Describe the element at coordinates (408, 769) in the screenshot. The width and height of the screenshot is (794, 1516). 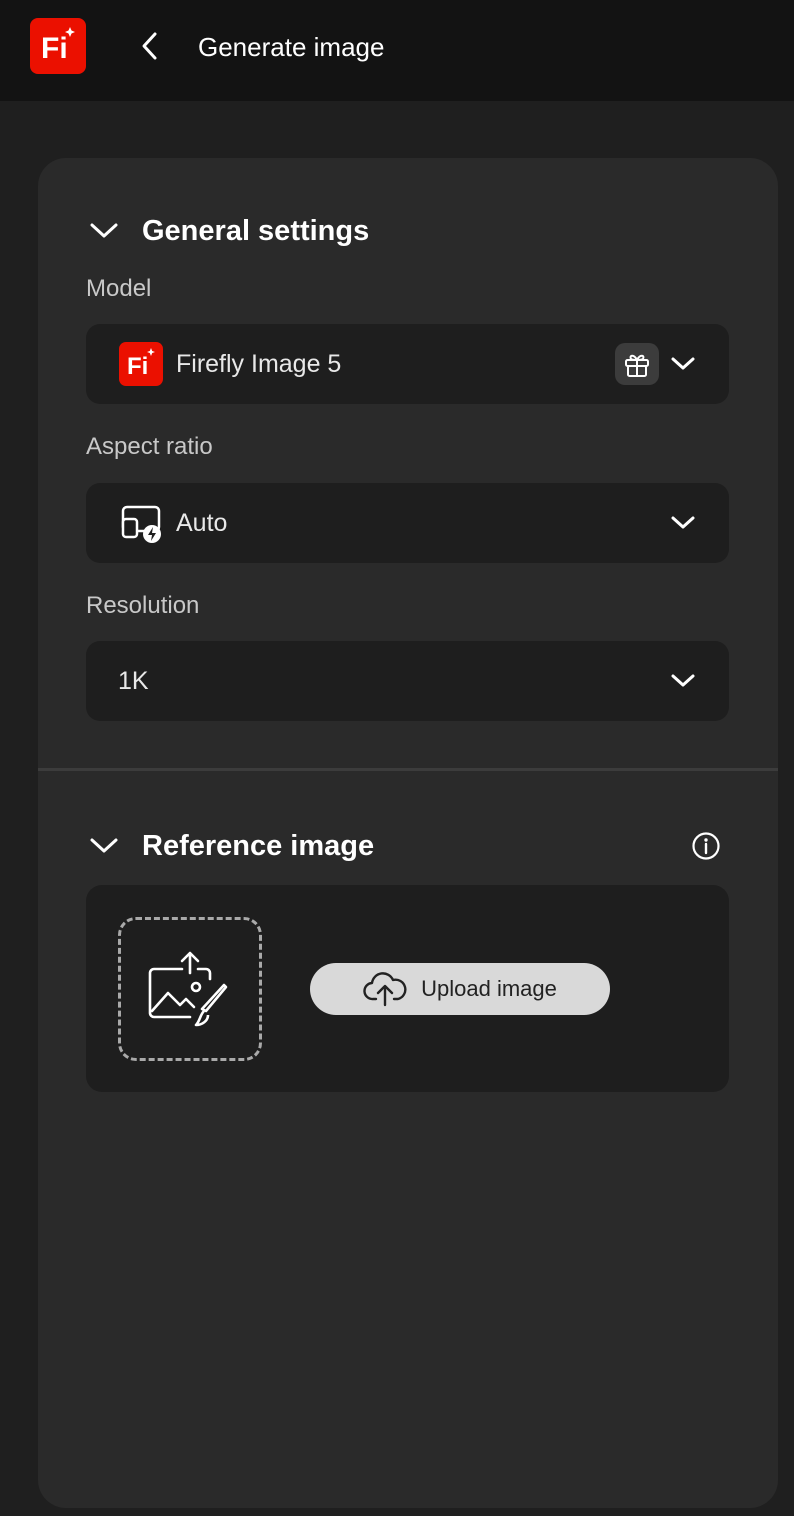
I see `section-divider` at that location.